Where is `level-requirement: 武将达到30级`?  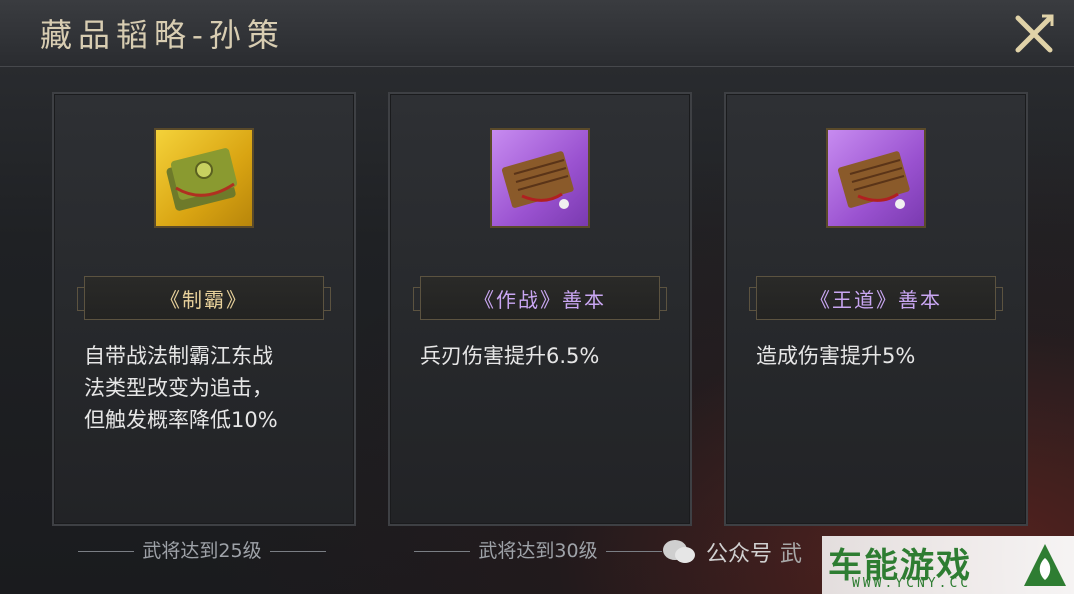 level-requirement: 武将达到30级 is located at coordinates (538, 549).